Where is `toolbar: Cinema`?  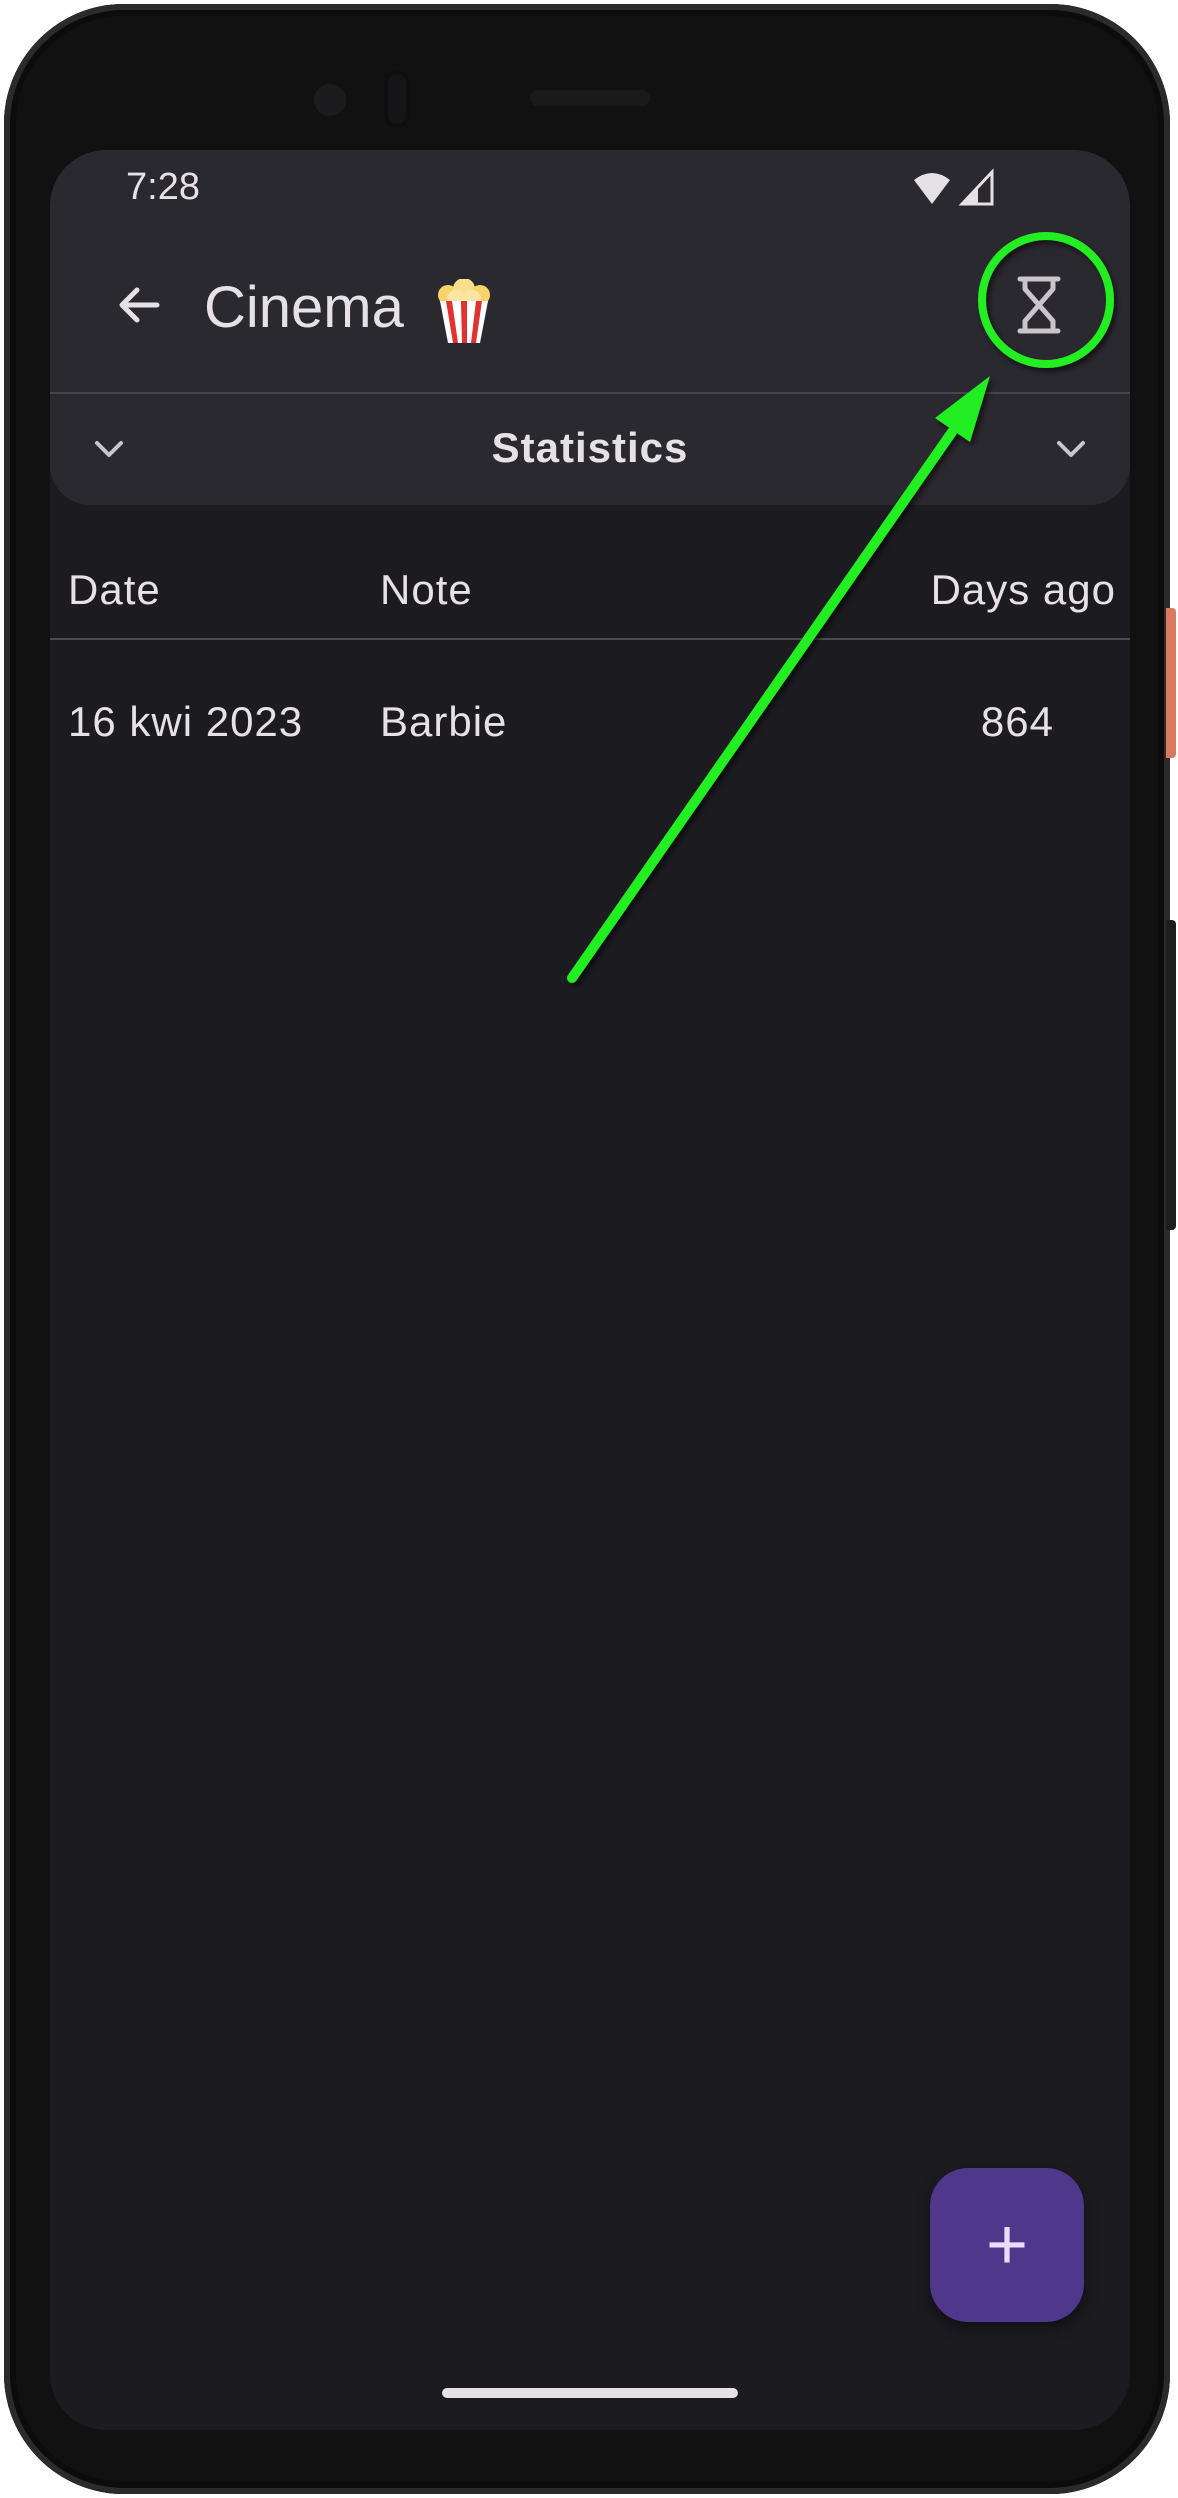
toolbar: Cinema is located at coordinates (590, 305).